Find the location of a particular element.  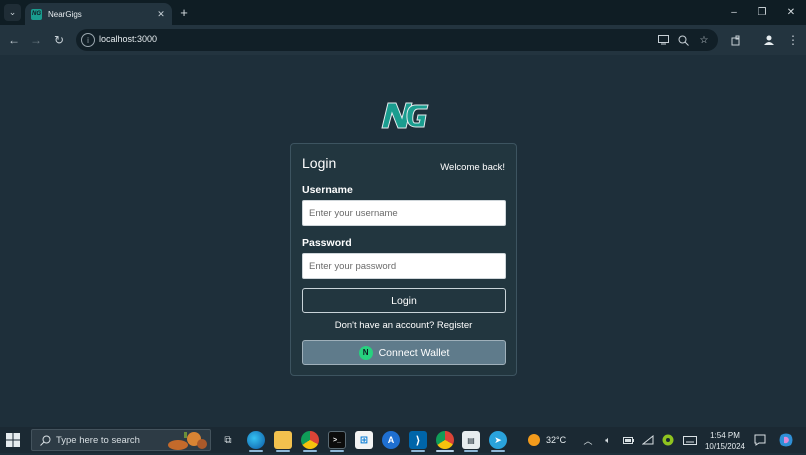

register-row: Don't have an account? Register is located at coordinates (403, 325).